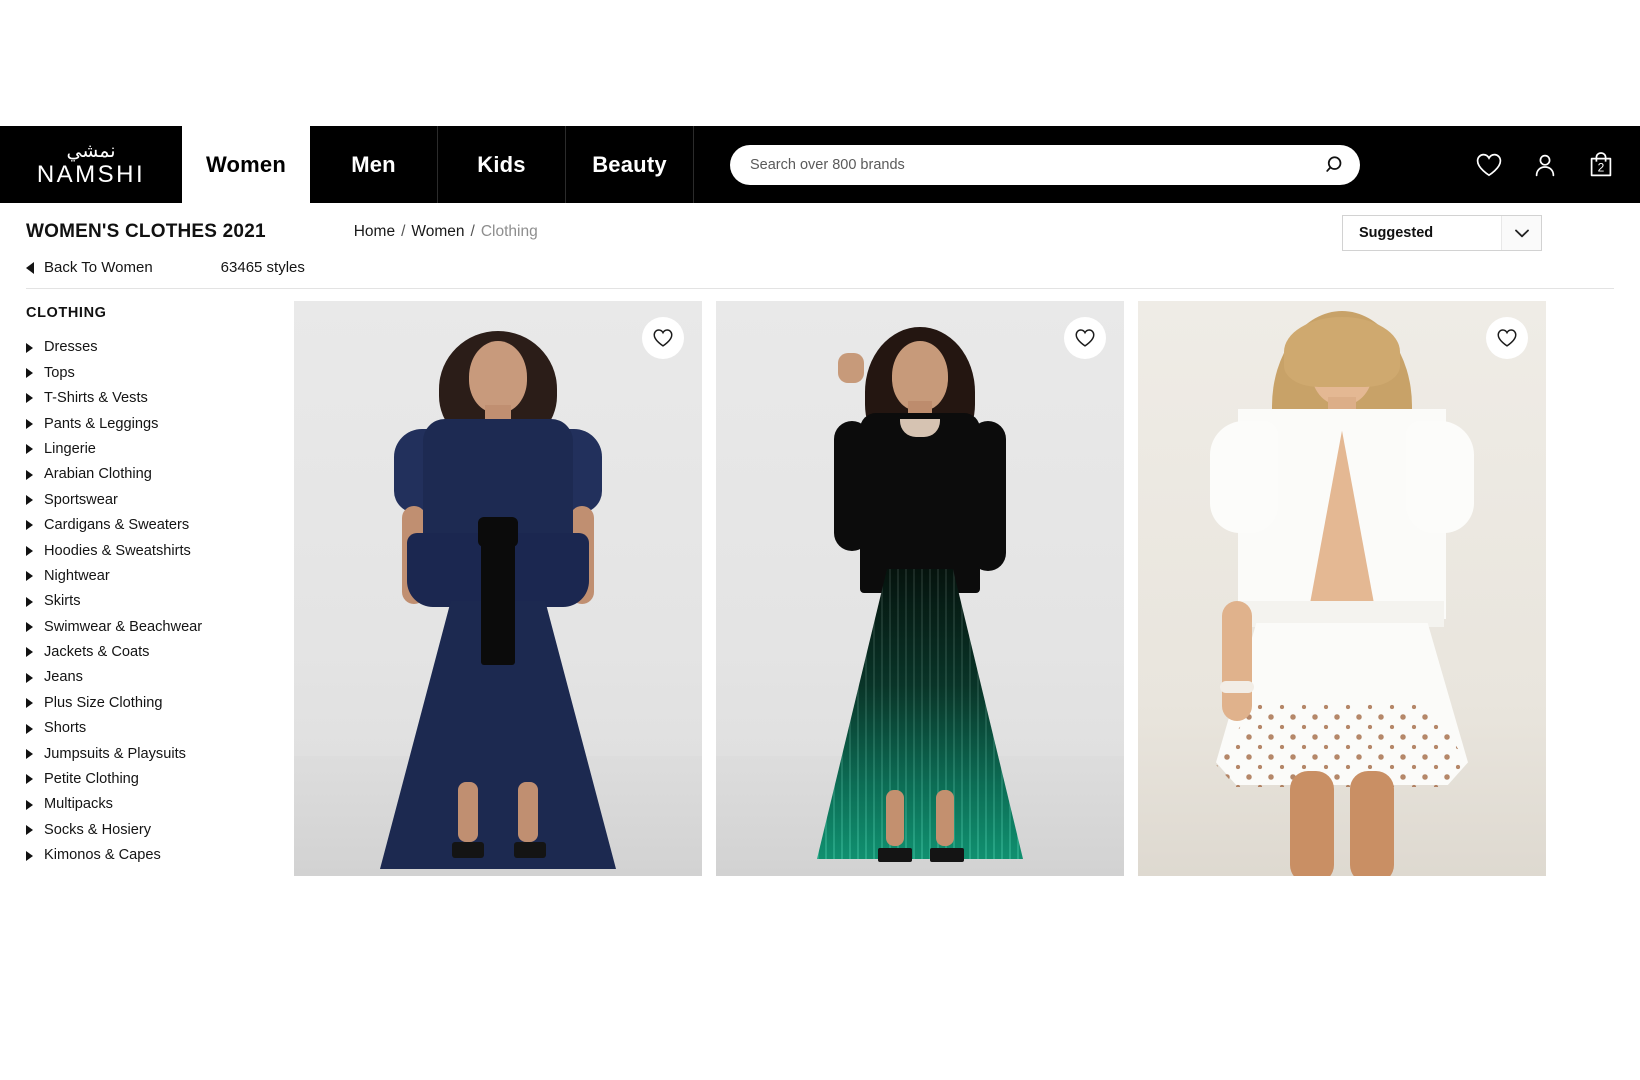 Image resolution: width=1640 pixels, height=1080 pixels. I want to click on breadcrumb: Home / Women / Clothing, so click(446, 232).